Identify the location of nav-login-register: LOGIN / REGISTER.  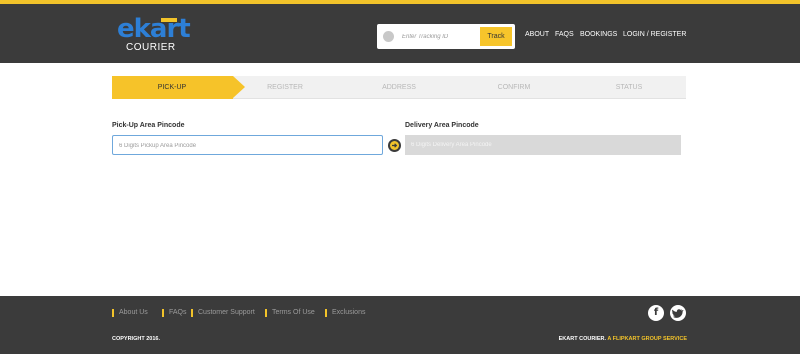
(654, 34).